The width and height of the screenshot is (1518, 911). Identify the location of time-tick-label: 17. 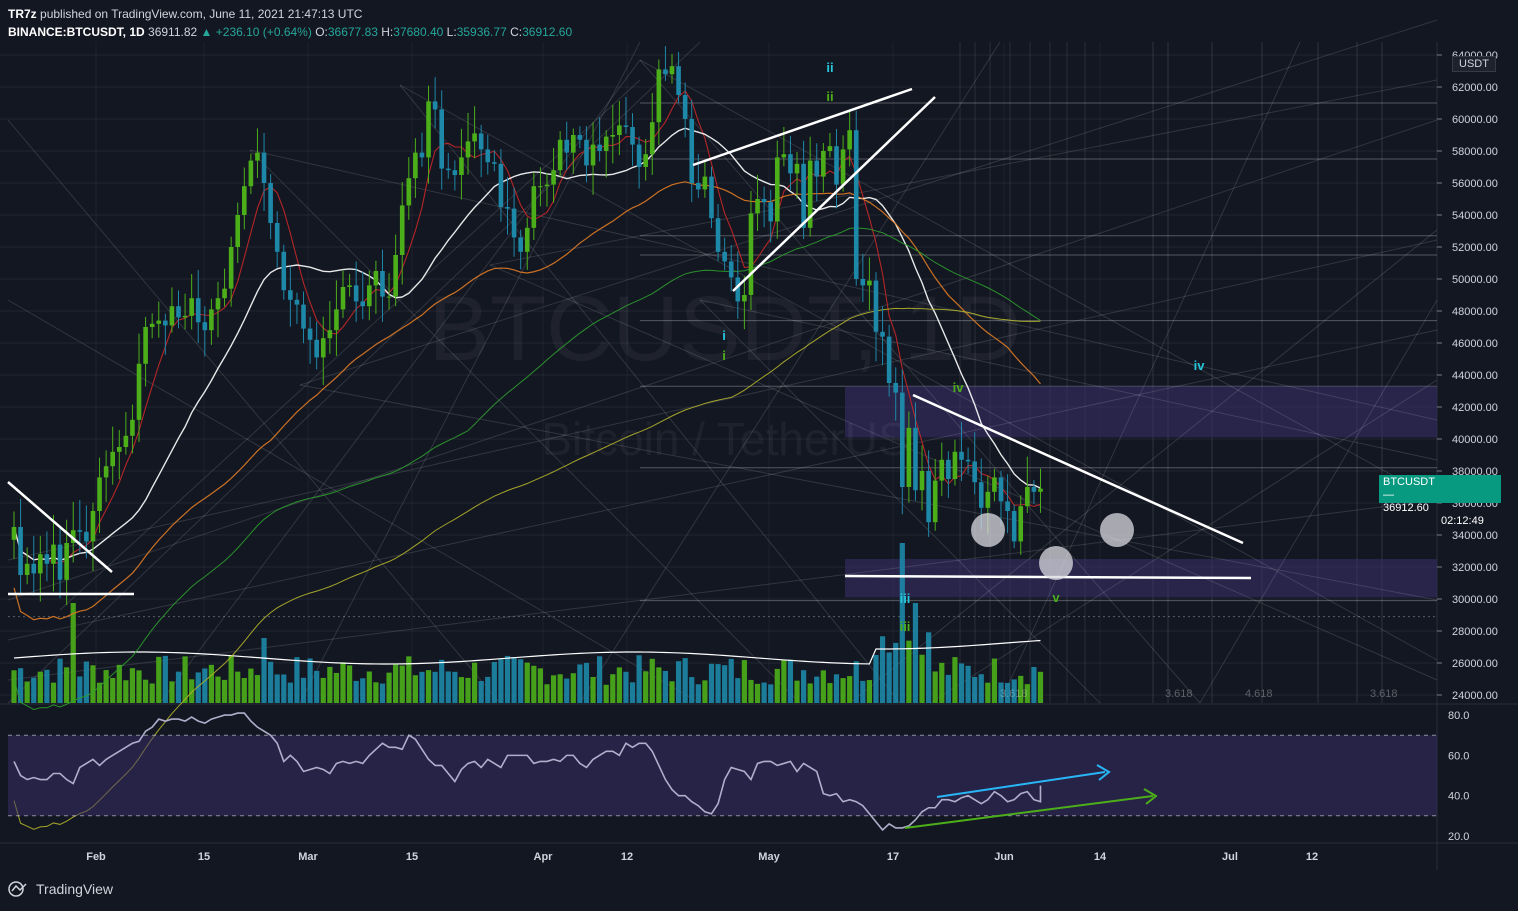
(893, 857).